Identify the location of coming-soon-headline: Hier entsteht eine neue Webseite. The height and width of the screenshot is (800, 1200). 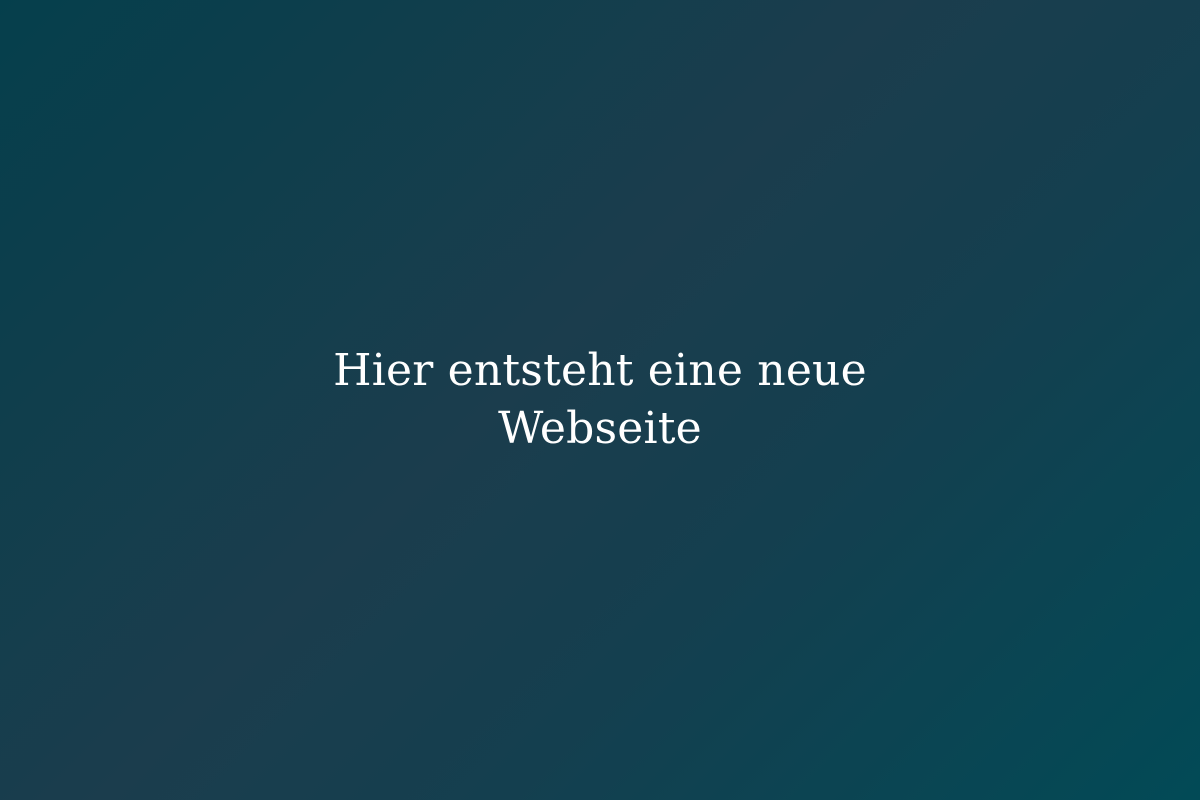
(600, 399).